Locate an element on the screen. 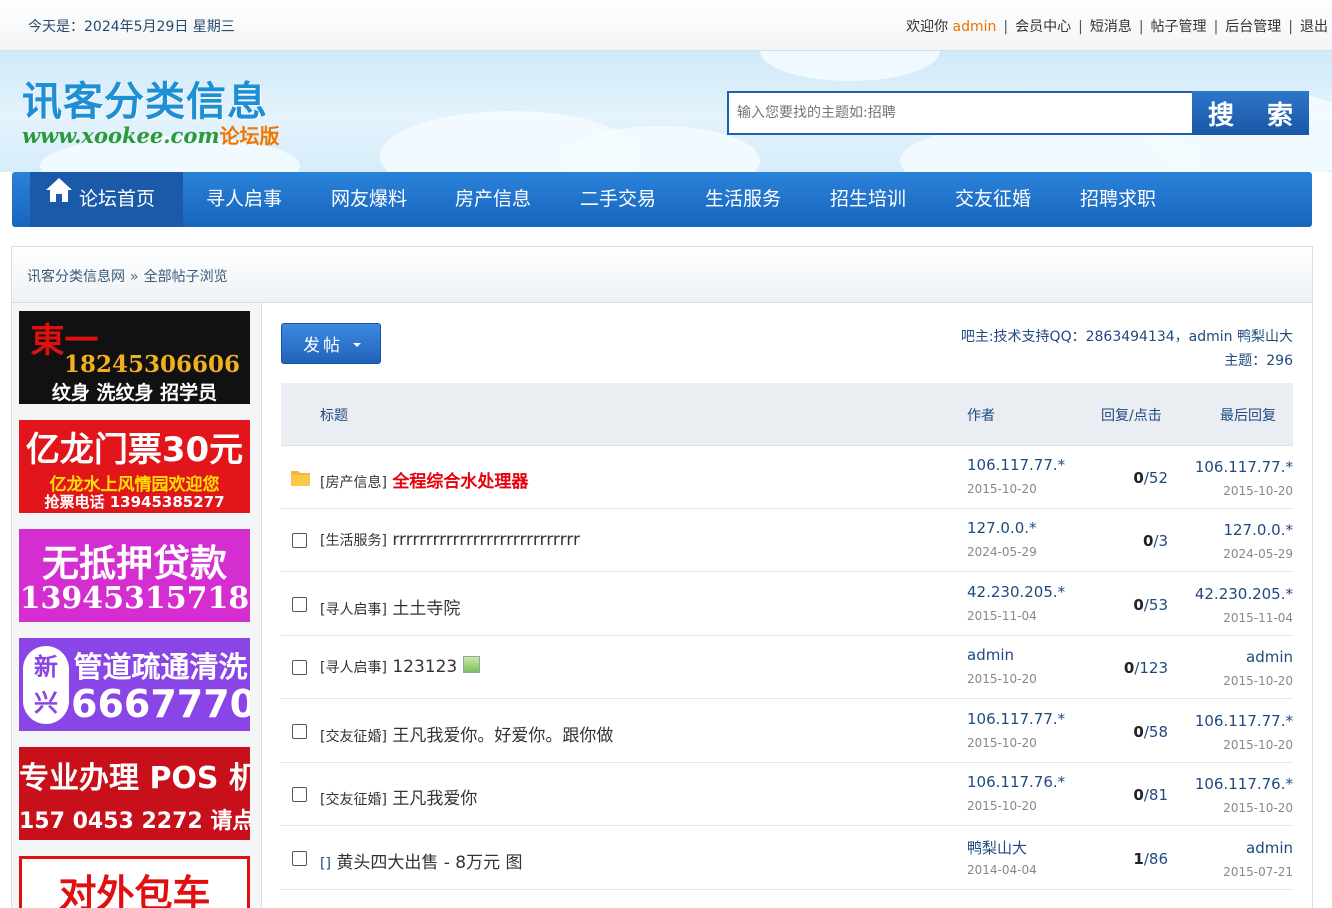  messages-link: 短消息 is located at coordinates (1111, 27).